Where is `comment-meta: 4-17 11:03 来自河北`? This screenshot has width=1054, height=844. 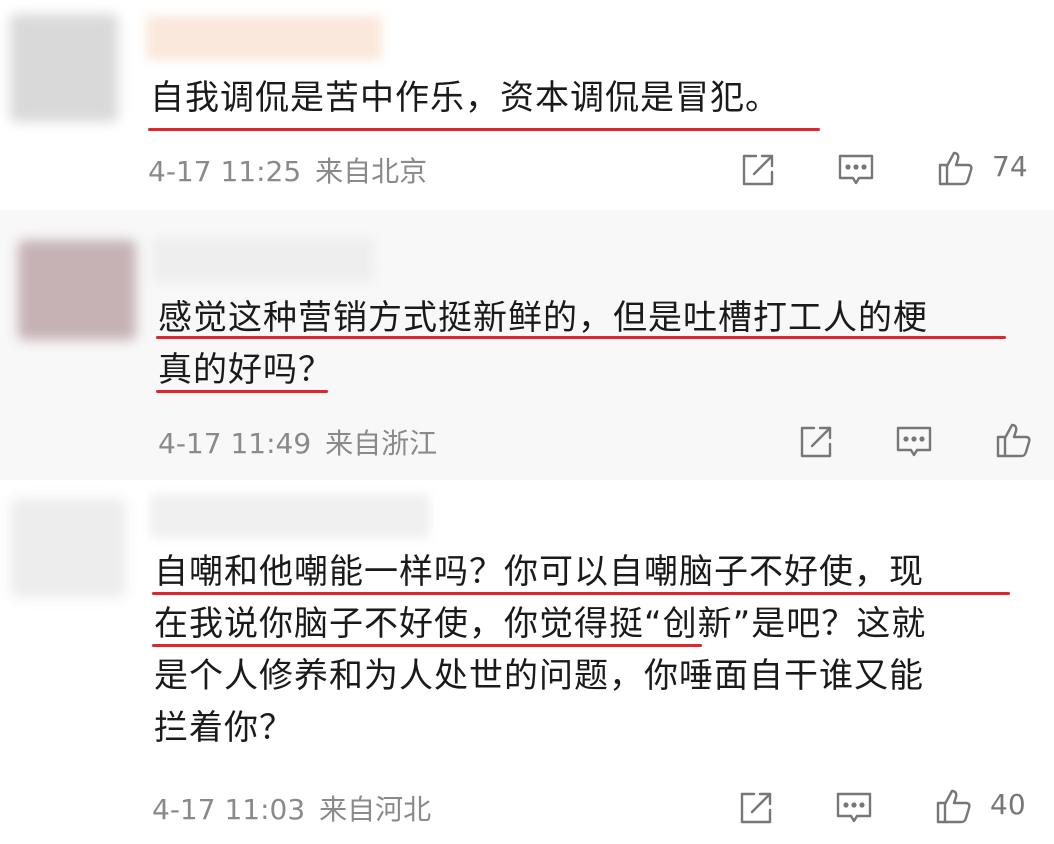
comment-meta: 4-17 11:03 来自河北 is located at coordinates (291, 808).